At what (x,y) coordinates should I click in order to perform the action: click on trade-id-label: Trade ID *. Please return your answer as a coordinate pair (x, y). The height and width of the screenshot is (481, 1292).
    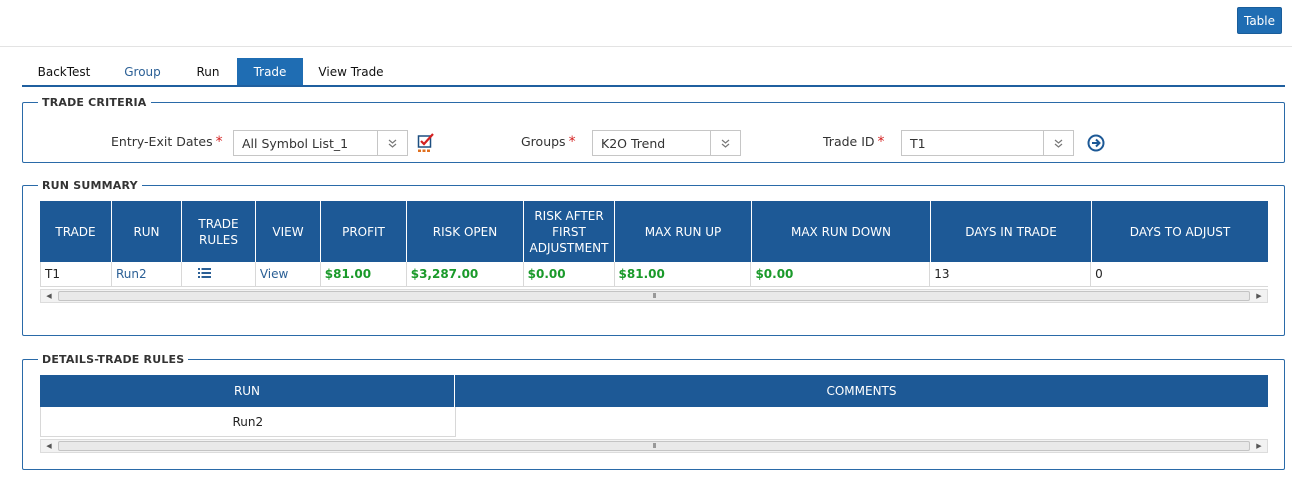
    Looking at the image, I should click on (854, 142).